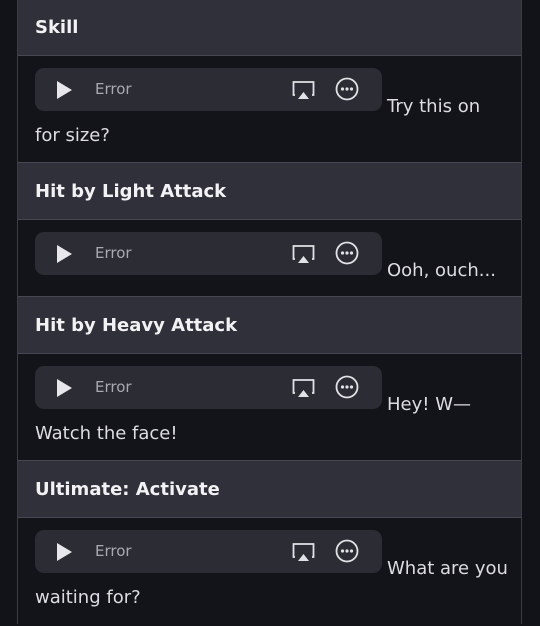 This screenshot has width=540, height=626. What do you see at coordinates (447, 568) in the screenshot?
I see `voice-line-text: What are you` at bounding box center [447, 568].